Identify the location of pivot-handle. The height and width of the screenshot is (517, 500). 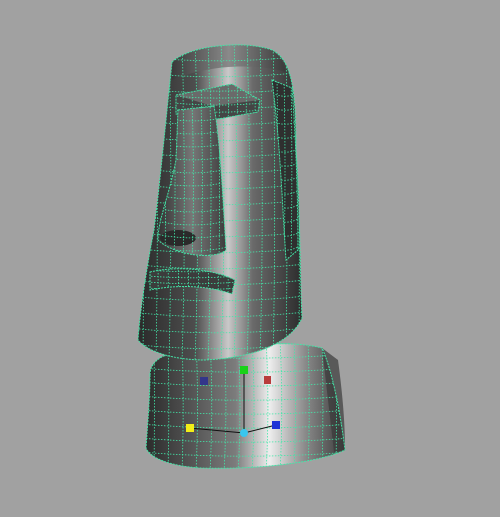
(244, 433).